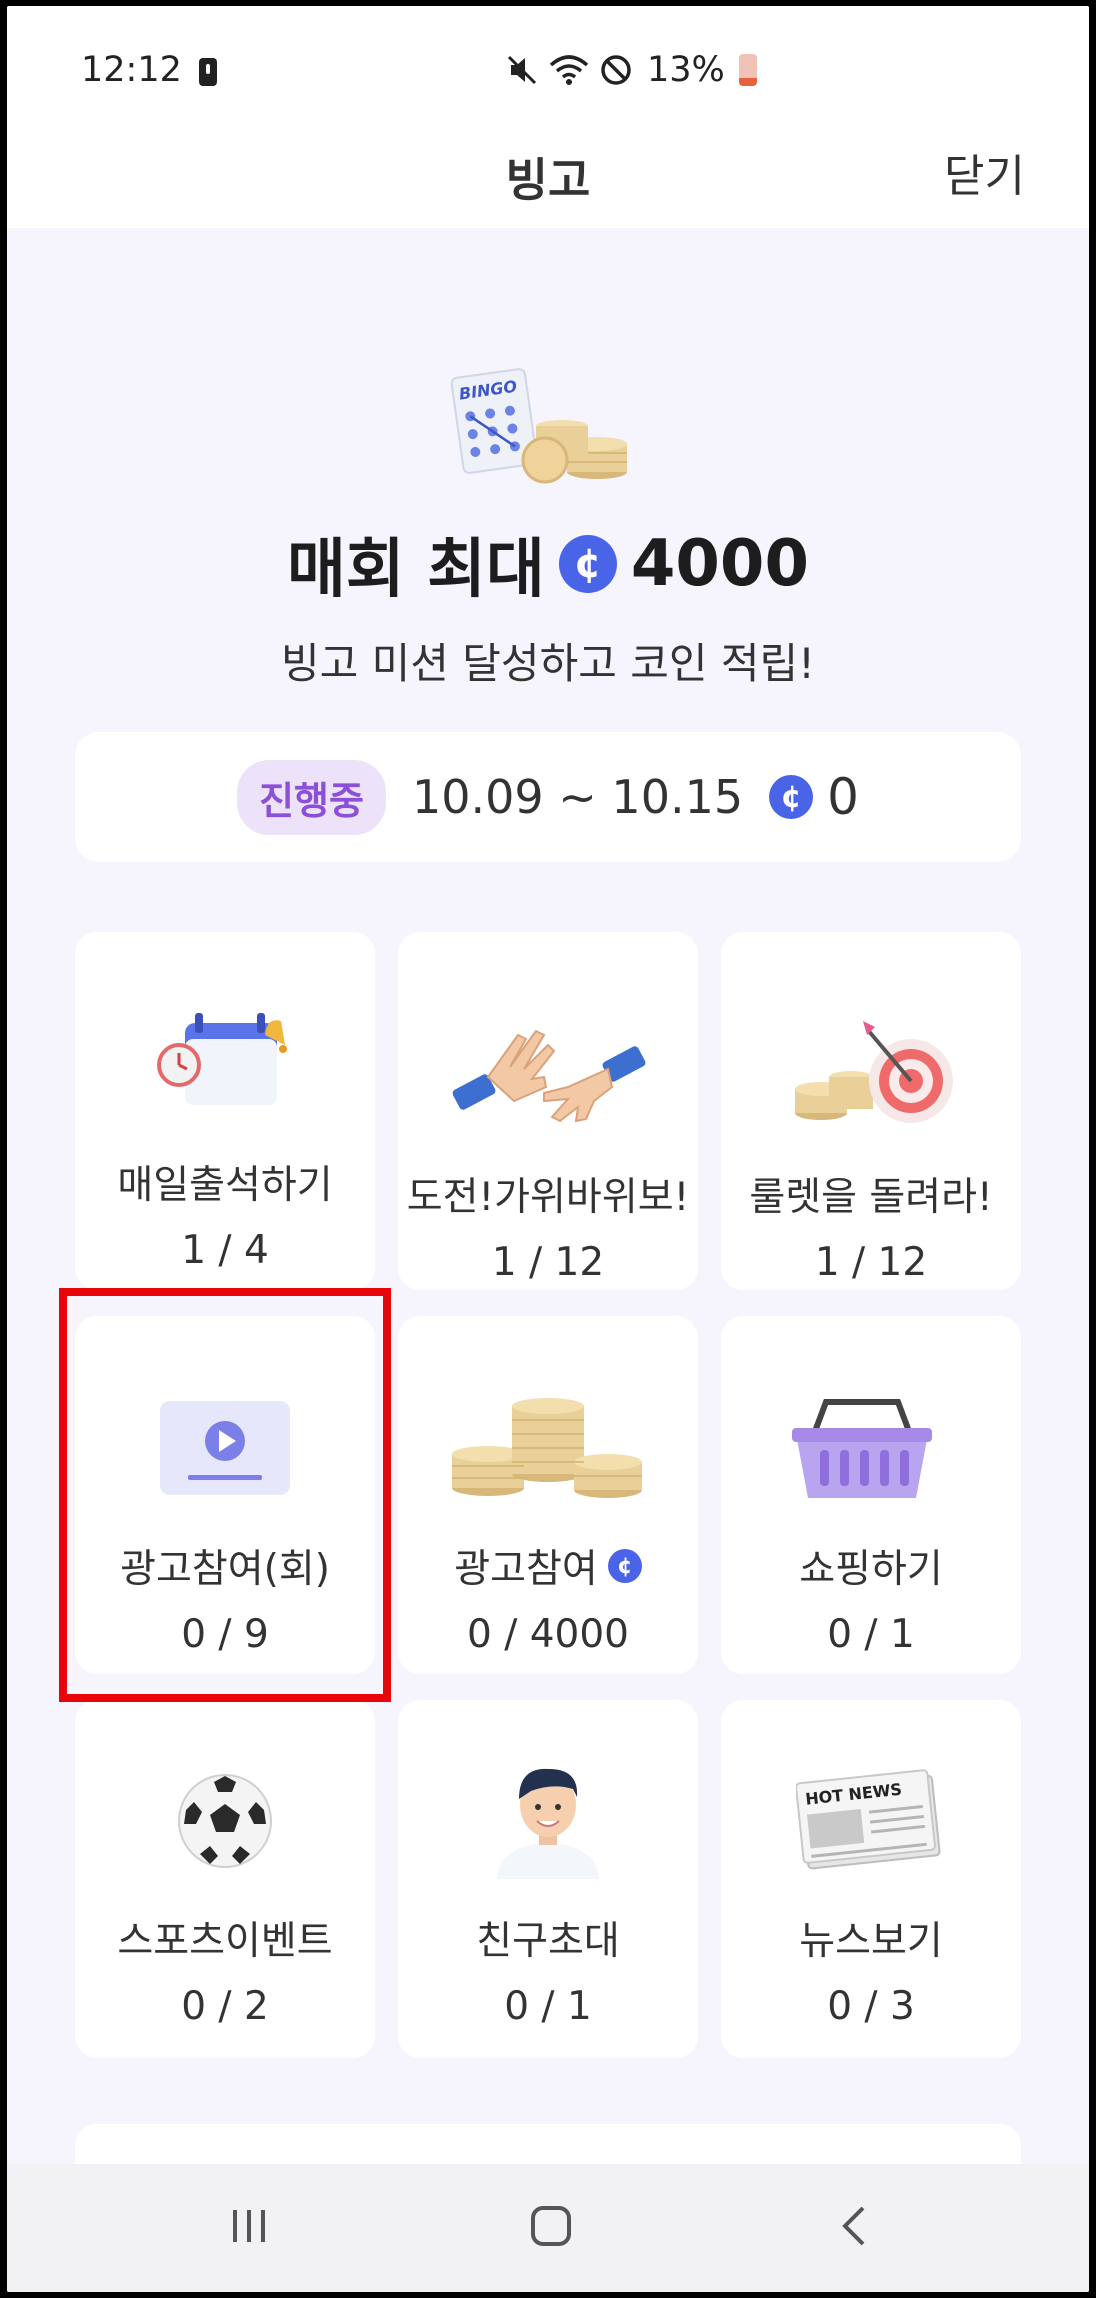  I want to click on top-bar: 12:12 13% 빙고 닫기, so click(548, 117).